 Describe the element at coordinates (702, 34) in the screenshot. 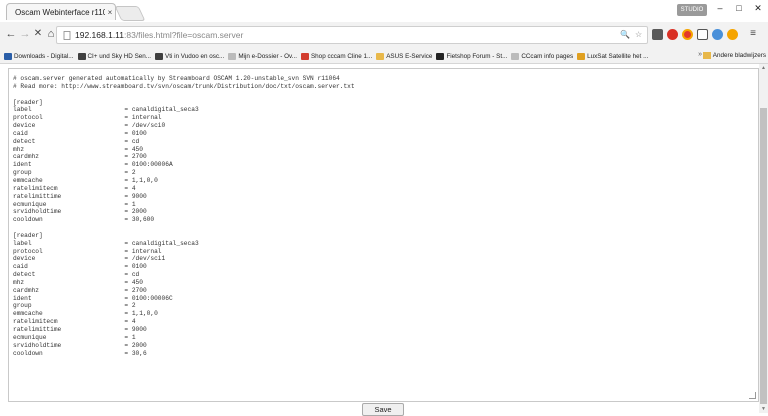

I see `cast-icon` at that location.